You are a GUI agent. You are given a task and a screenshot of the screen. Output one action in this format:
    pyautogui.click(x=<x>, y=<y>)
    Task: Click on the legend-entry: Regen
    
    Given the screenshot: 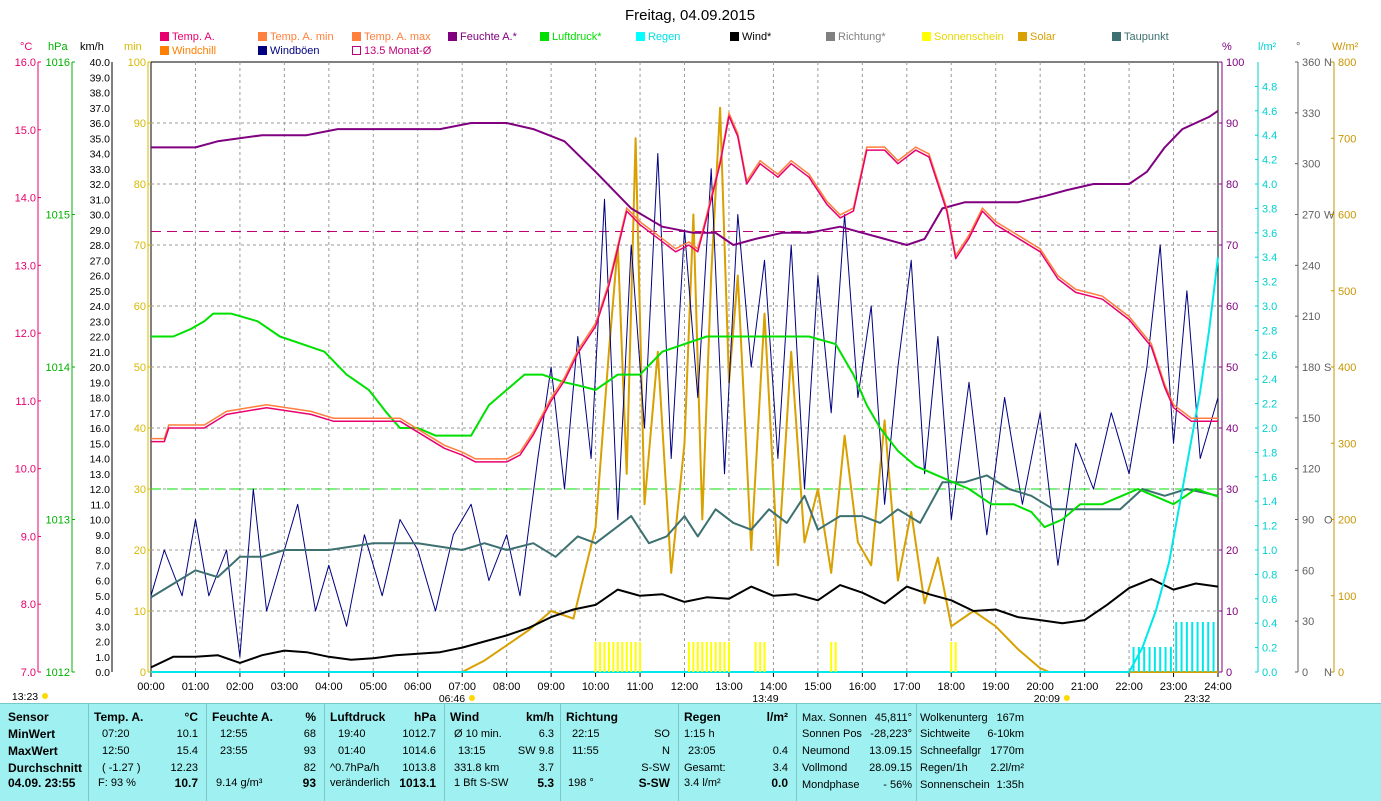 What is the action you would take?
    pyautogui.click(x=658, y=37)
    